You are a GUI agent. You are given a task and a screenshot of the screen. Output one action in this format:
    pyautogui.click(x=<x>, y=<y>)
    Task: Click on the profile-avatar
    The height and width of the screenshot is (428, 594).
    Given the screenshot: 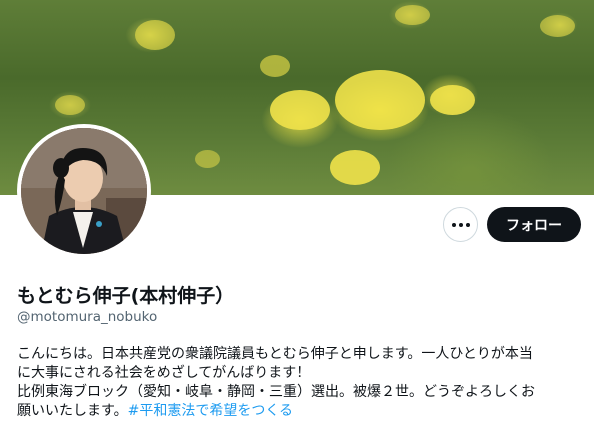 What is the action you would take?
    pyautogui.click(x=84, y=191)
    